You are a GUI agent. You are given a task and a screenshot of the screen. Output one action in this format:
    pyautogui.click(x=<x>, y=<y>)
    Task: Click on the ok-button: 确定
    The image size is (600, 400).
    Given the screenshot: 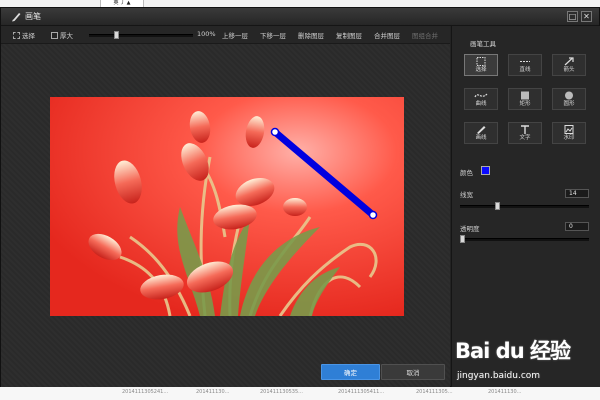 What is the action you would take?
    pyautogui.click(x=350, y=372)
    